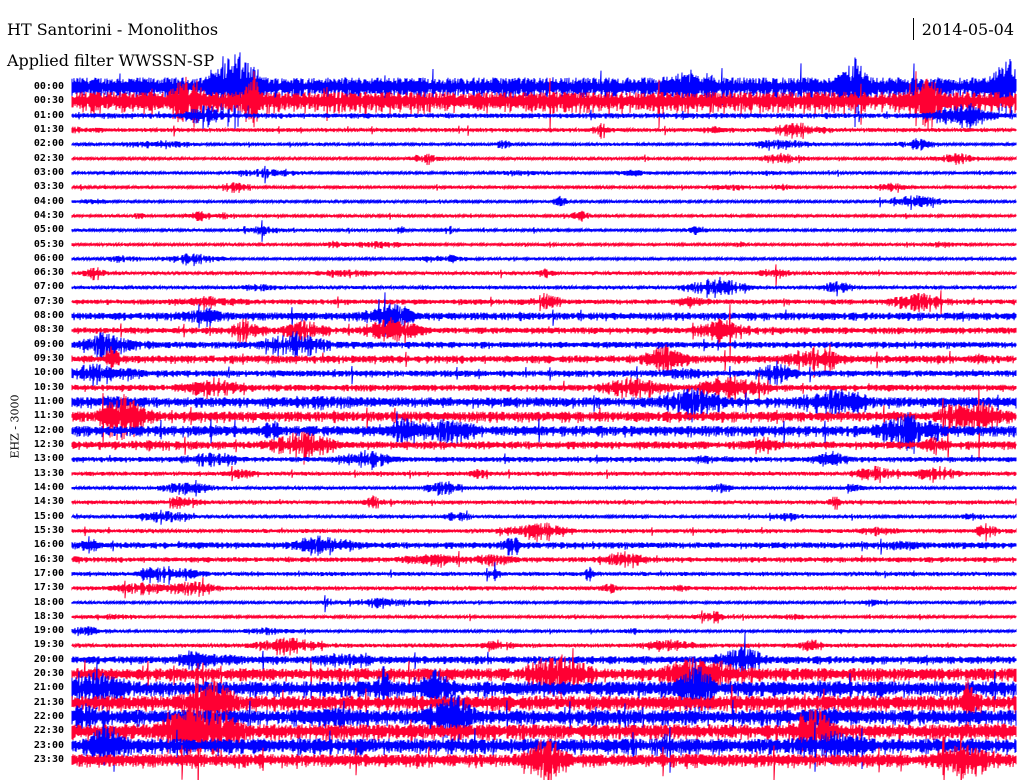 The width and height of the screenshot is (1024, 780). Describe the element at coordinates (48, 316) in the screenshot. I see `time-tick-label: 08:00` at that location.